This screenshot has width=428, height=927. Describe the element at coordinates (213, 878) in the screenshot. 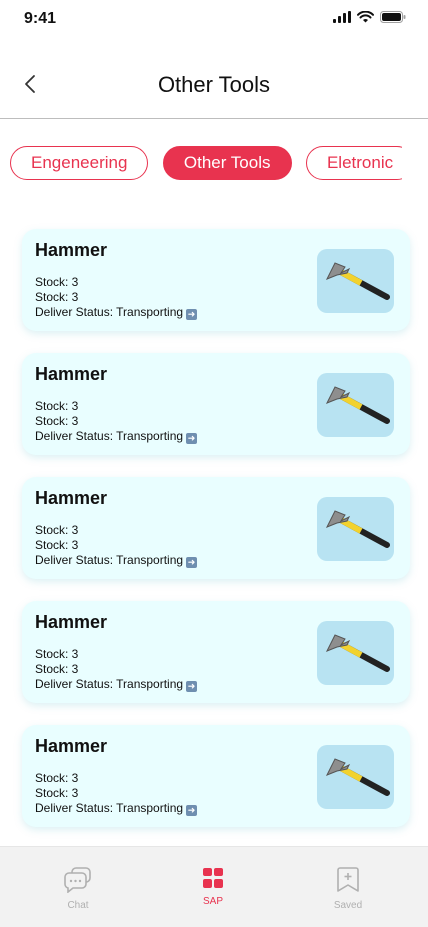

I see `apps-grid-icon` at that location.